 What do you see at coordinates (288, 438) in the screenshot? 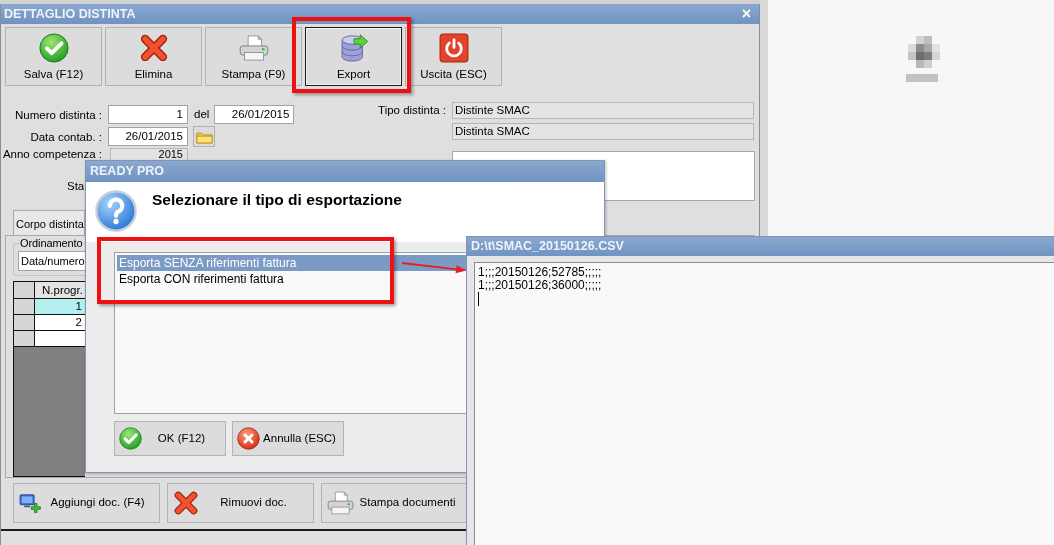
I see `cancel-button: Annulla (ESC)` at bounding box center [288, 438].